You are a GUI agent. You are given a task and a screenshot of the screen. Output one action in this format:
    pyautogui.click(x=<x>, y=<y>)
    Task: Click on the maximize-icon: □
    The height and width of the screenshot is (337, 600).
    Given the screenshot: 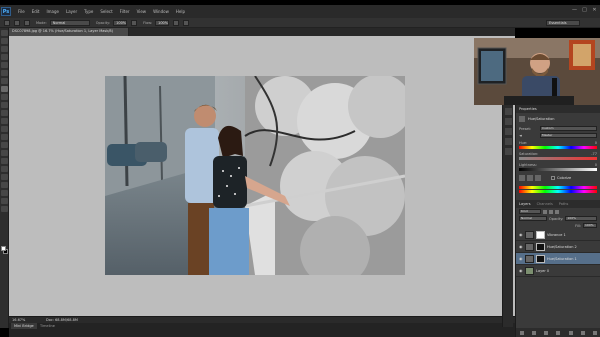 What is the action you would take?
    pyautogui.click(x=584, y=10)
    